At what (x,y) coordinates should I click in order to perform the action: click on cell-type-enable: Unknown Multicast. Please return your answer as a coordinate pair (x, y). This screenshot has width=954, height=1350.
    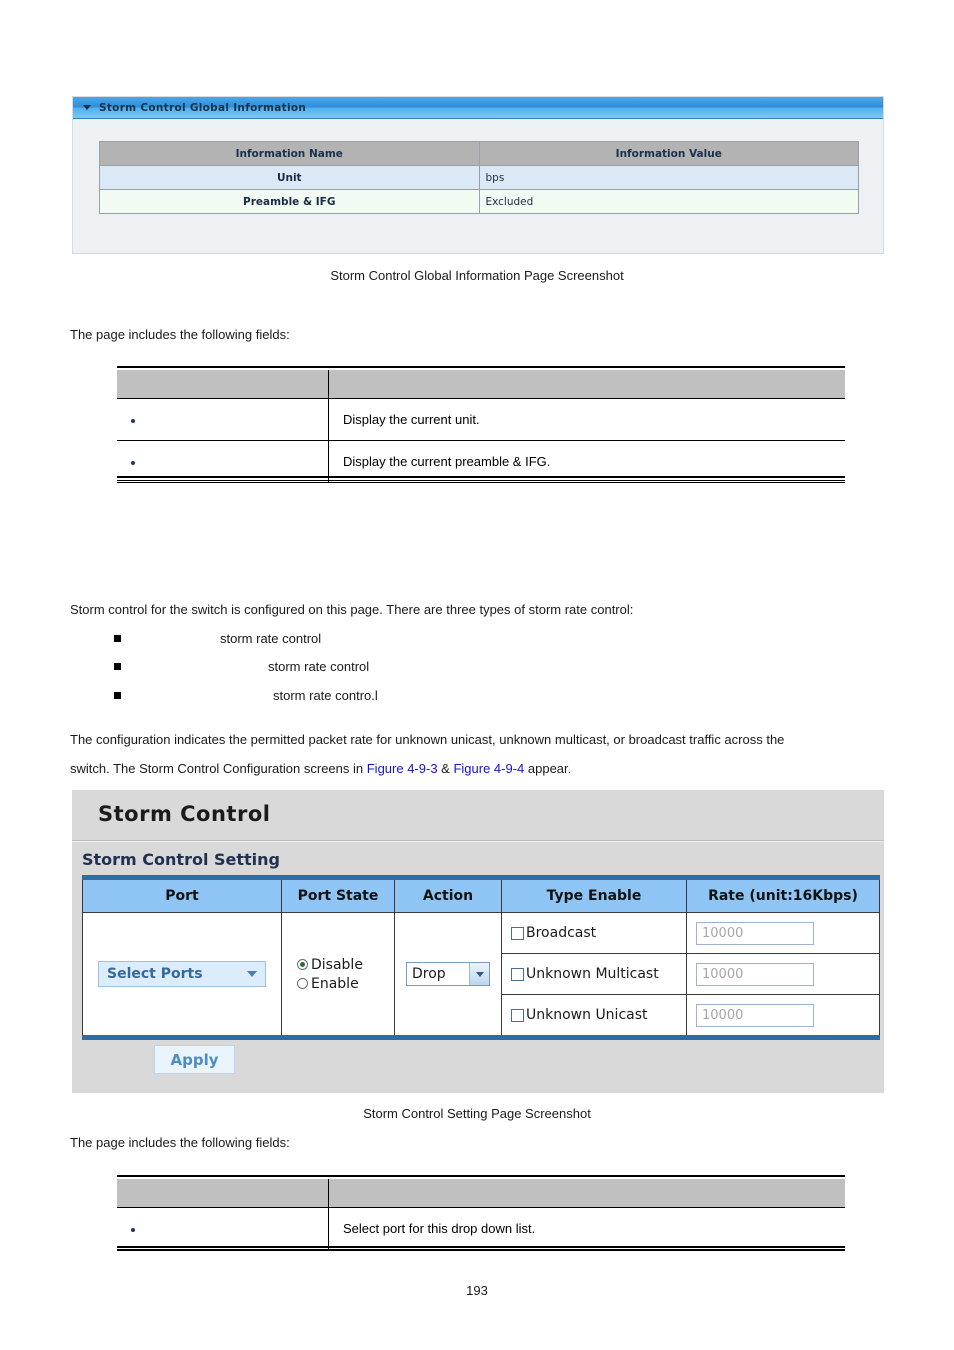
    Looking at the image, I should click on (594, 974).